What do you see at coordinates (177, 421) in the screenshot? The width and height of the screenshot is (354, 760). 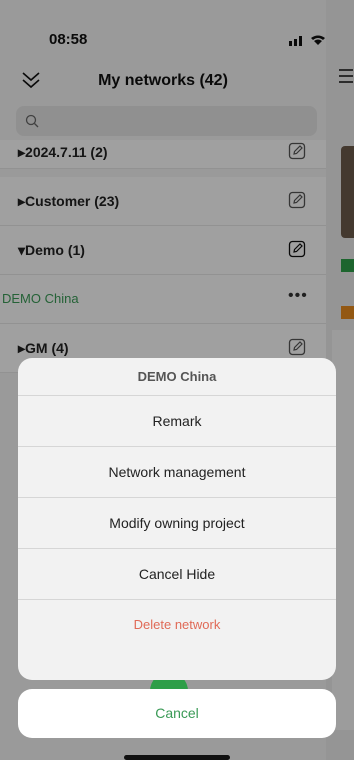 I see `remark-option: Remark` at bounding box center [177, 421].